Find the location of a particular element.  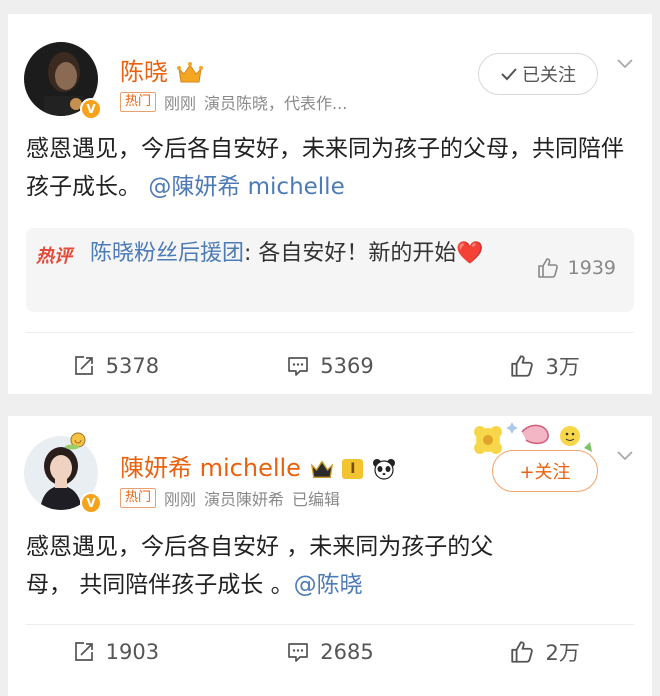

like-button: 2万 is located at coordinates (544, 652).